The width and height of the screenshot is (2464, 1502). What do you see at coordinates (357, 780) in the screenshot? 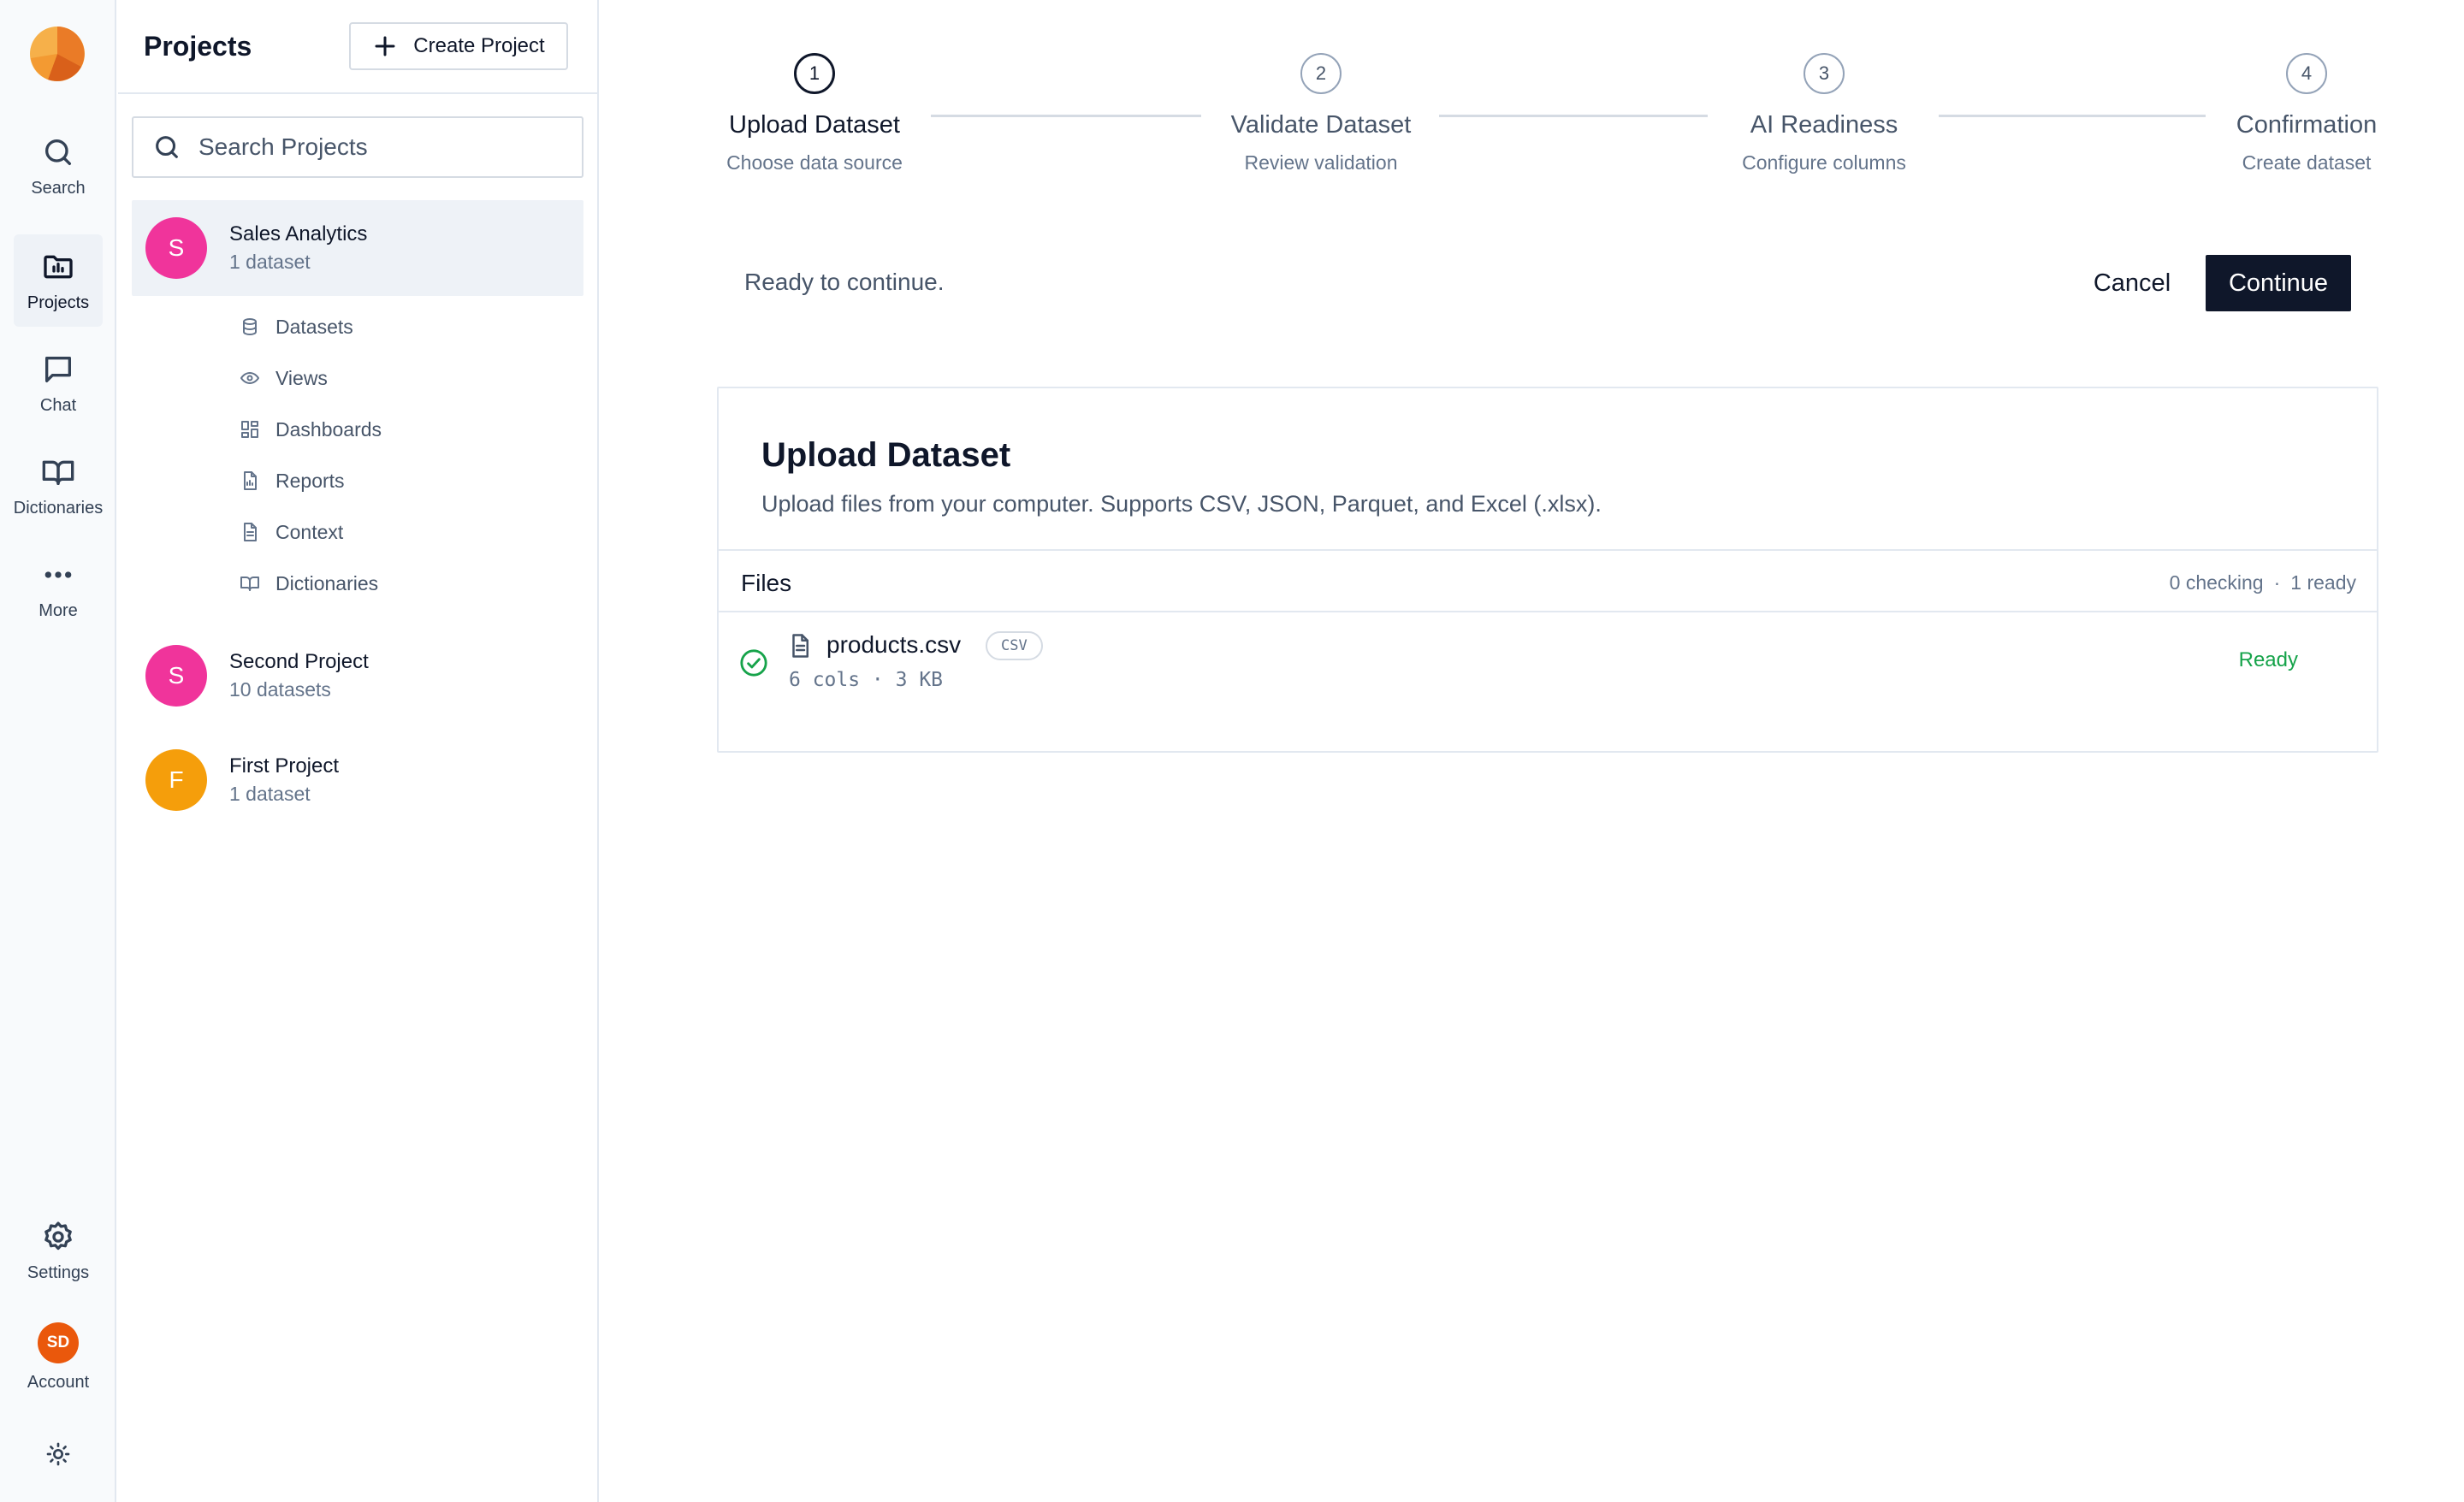
I see `project-item-first-project: F First Project 1 dataset` at bounding box center [357, 780].